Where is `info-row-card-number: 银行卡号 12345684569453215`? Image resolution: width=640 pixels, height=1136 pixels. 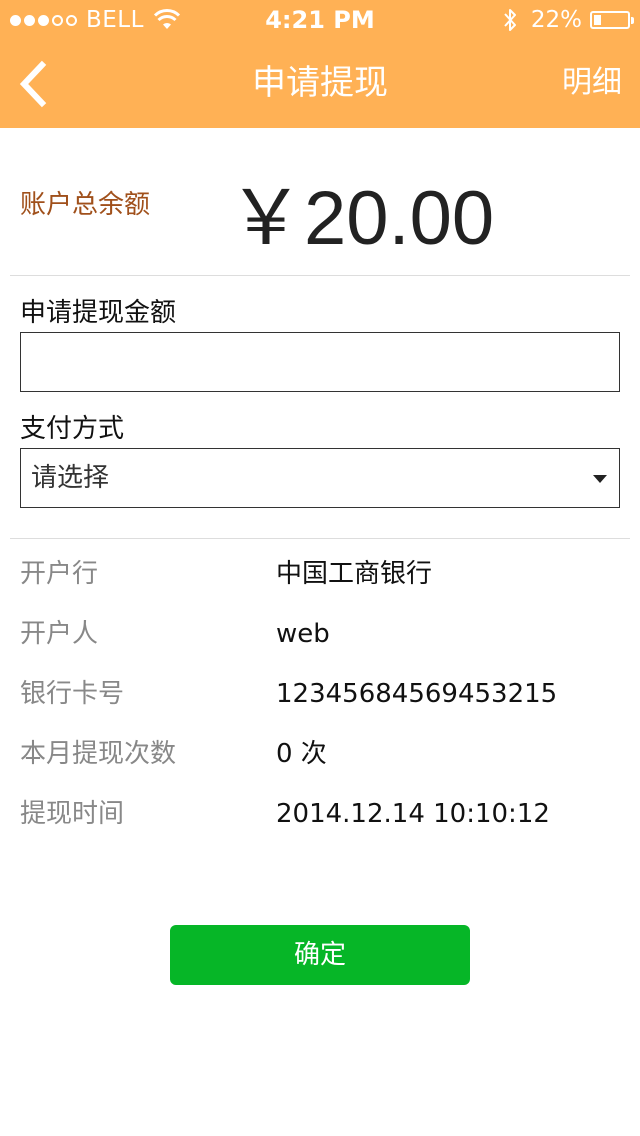
info-row-card-number: 银行卡号 12345684569453215 is located at coordinates (320, 694).